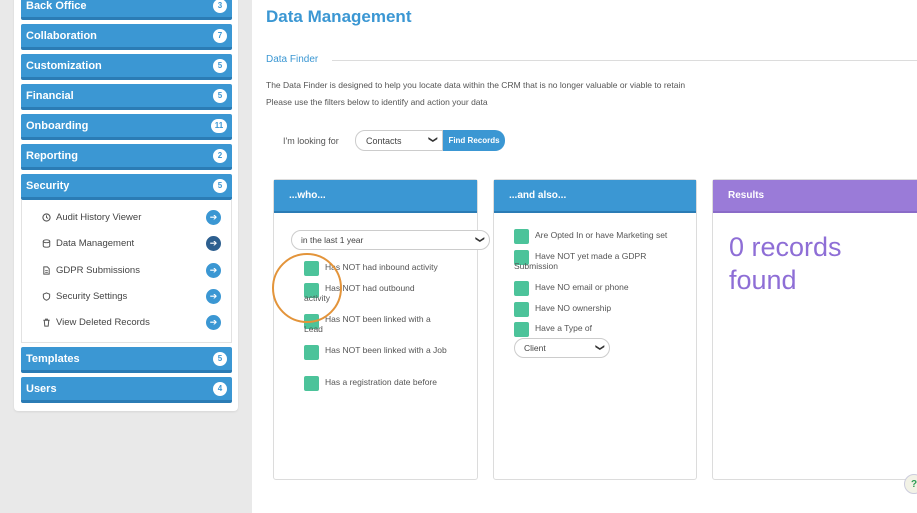 Image resolution: width=917 pixels, height=513 pixels. I want to click on option-no-gdpr: Have NOT yet made a GDPR Submission, so click(580, 261).